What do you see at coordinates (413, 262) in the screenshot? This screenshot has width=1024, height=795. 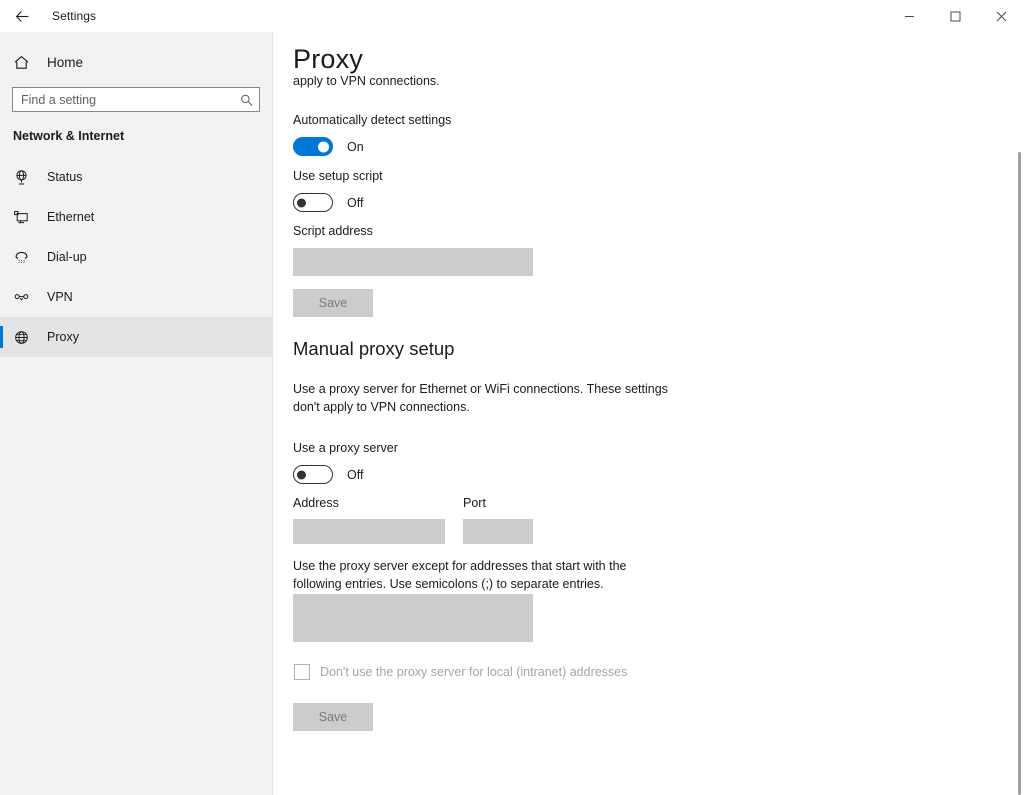 I see `script-address-input` at bounding box center [413, 262].